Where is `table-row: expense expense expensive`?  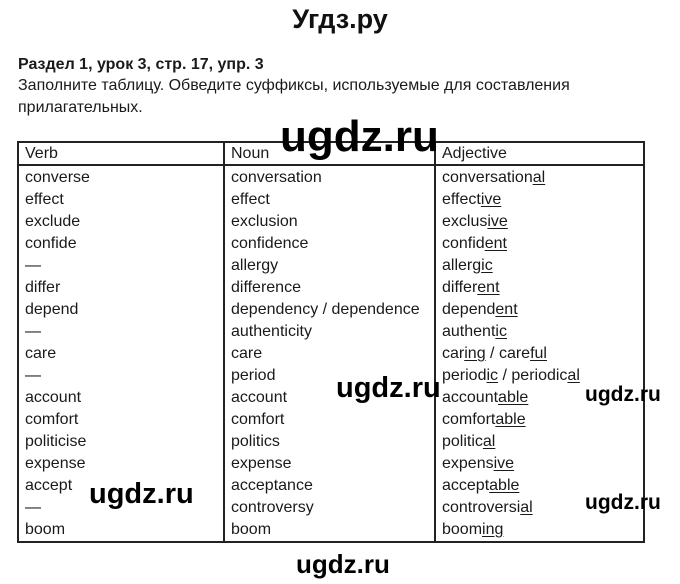
table-row: expense expense expensive is located at coordinates (331, 464).